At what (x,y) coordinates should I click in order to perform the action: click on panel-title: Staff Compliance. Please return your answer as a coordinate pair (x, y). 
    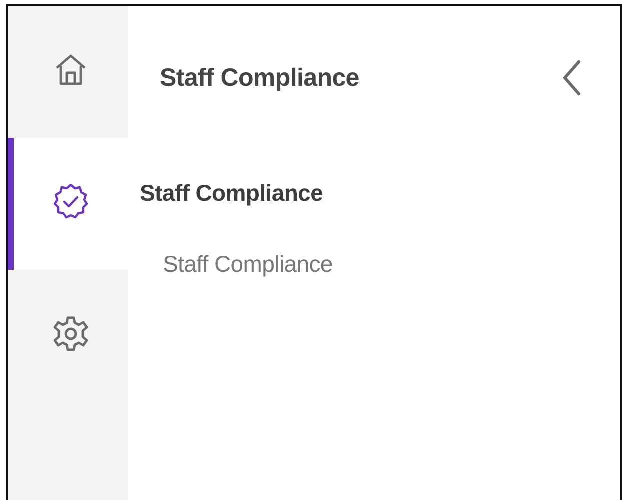
    Looking at the image, I should click on (260, 78).